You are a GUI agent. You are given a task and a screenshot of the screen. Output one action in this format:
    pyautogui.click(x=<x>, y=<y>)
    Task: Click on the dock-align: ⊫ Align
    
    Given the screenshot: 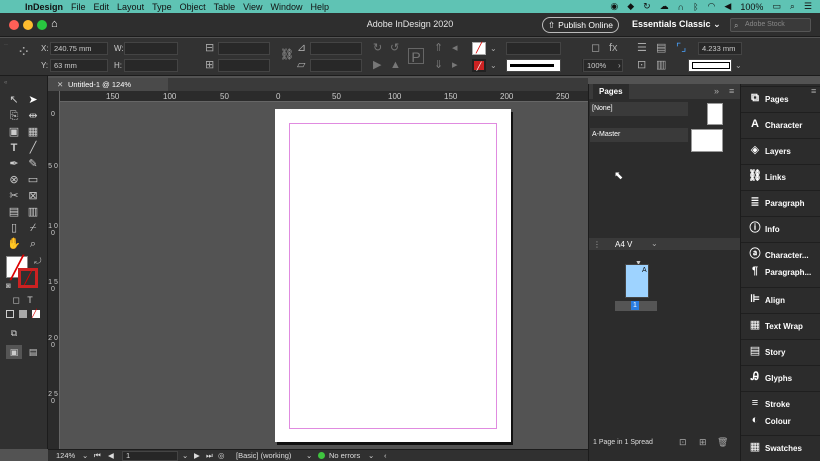 What is the action you would take?
    pyautogui.click(x=780, y=299)
    